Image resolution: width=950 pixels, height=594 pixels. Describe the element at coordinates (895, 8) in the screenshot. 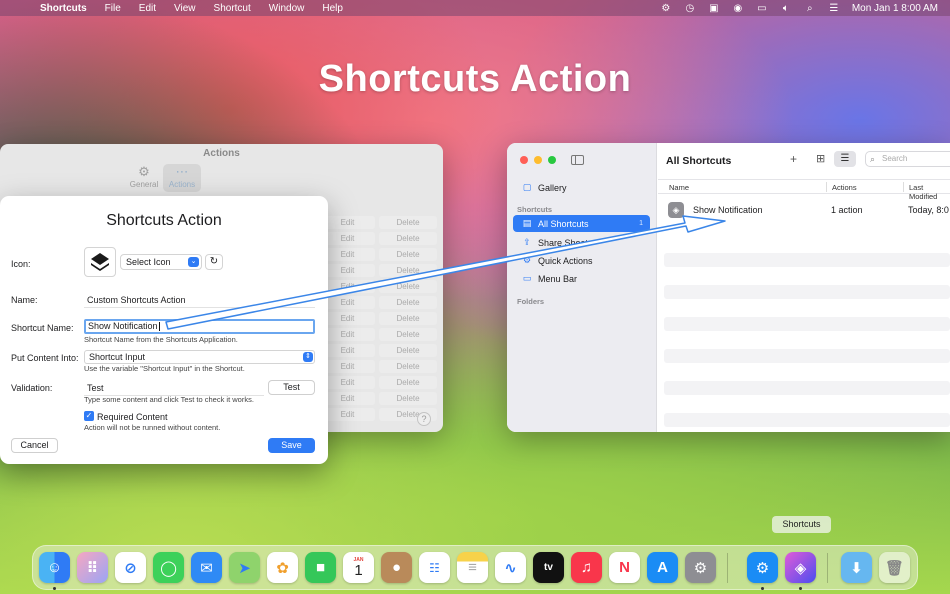

I see `menu-clock: Mon Jan 1 8:00 AM` at that location.